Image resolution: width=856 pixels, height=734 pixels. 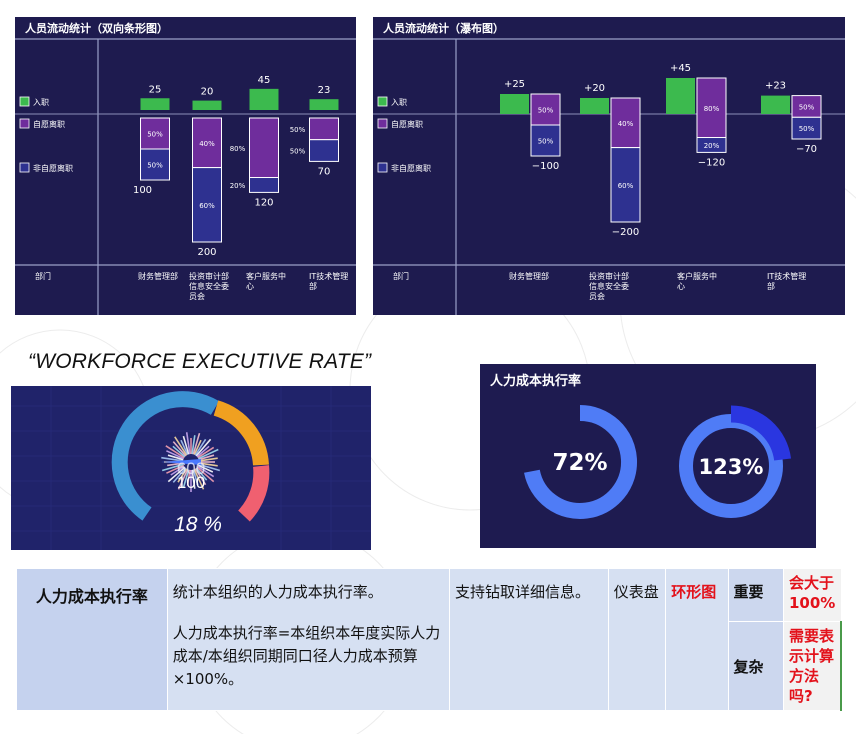 I want to click on chart-type-cell: 环形图, so click(x=697, y=639).